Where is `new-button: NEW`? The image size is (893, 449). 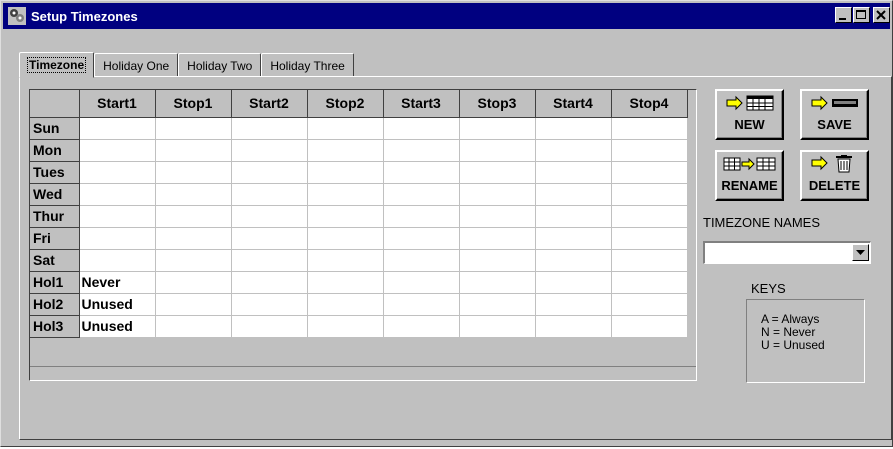 new-button: NEW is located at coordinates (749, 114).